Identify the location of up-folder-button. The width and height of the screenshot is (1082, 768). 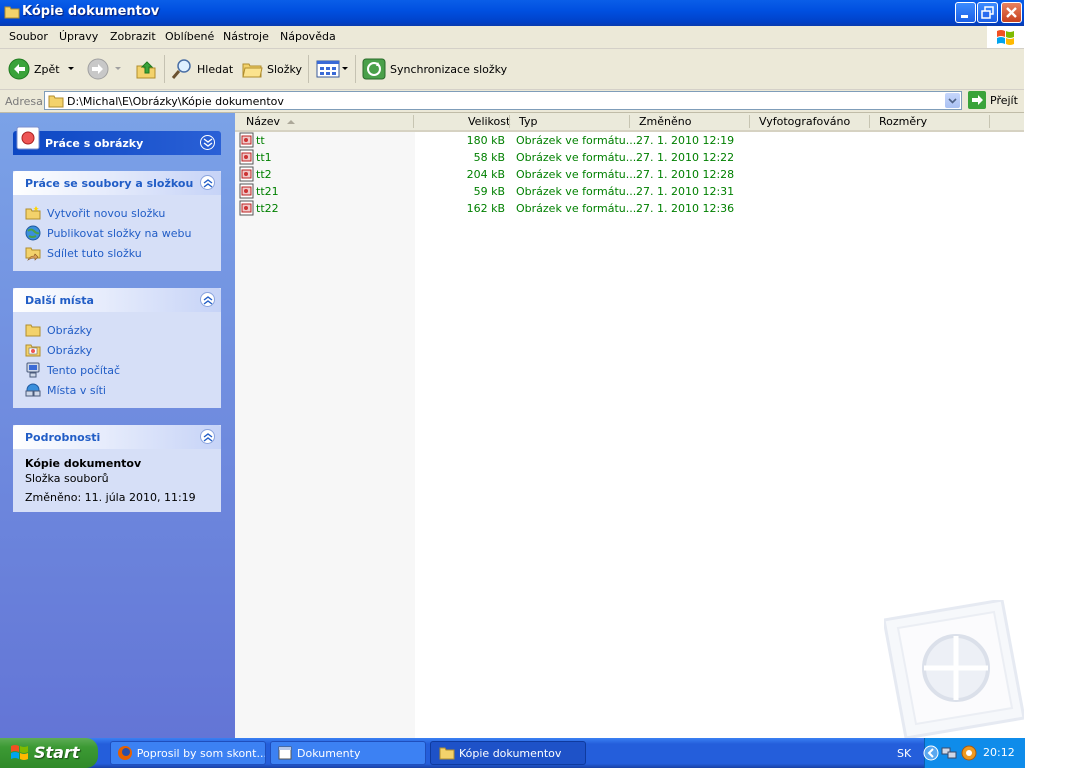
(146, 69).